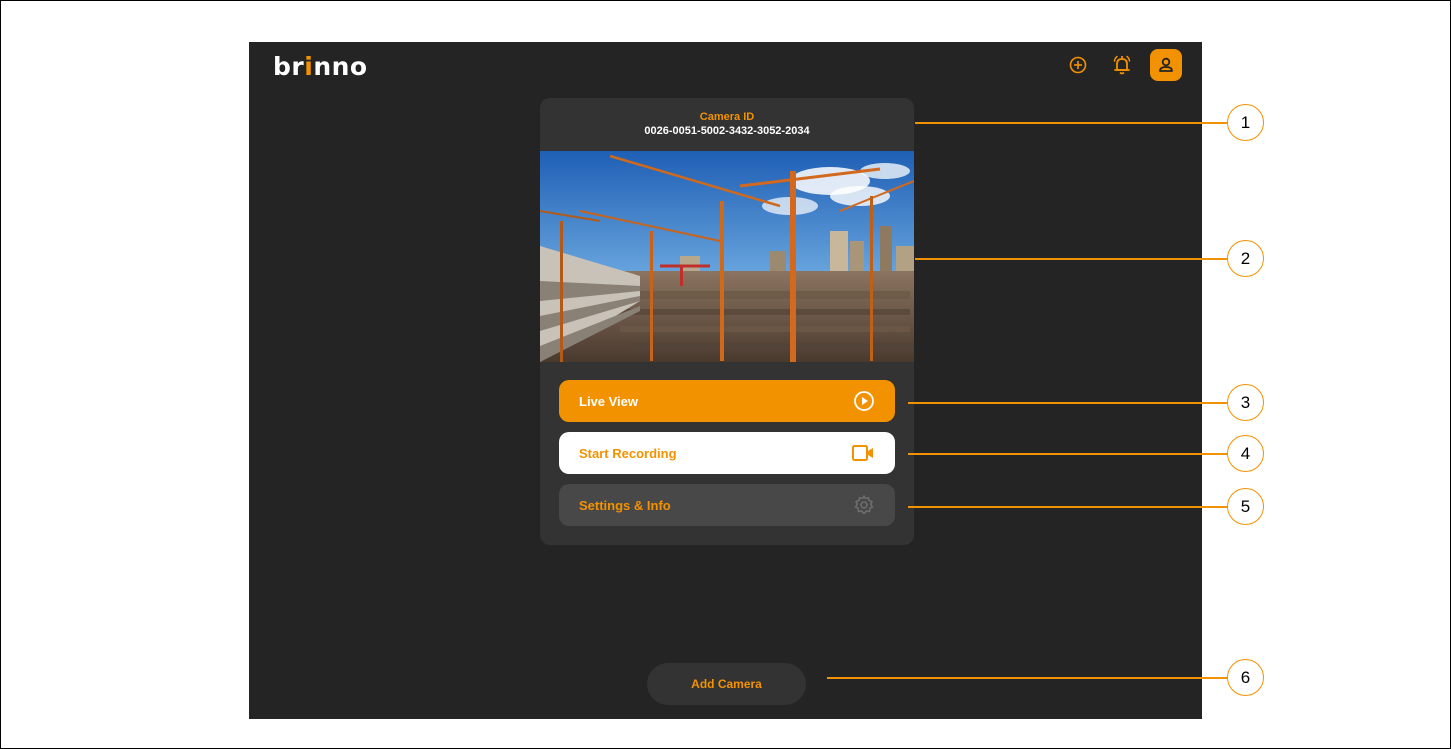  Describe the element at coordinates (1078, 65) in the screenshot. I see `add-circle-icon` at that location.